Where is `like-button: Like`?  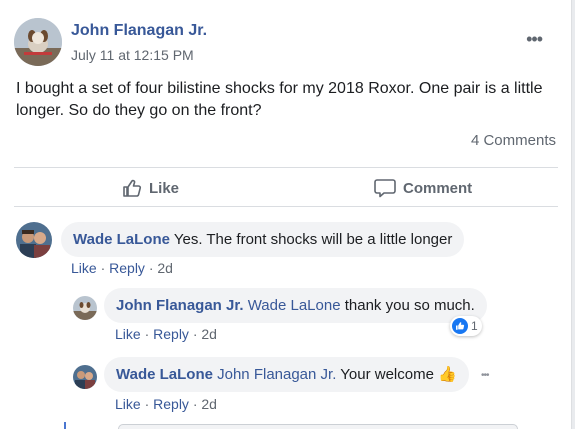
like-button: Like is located at coordinates (150, 188).